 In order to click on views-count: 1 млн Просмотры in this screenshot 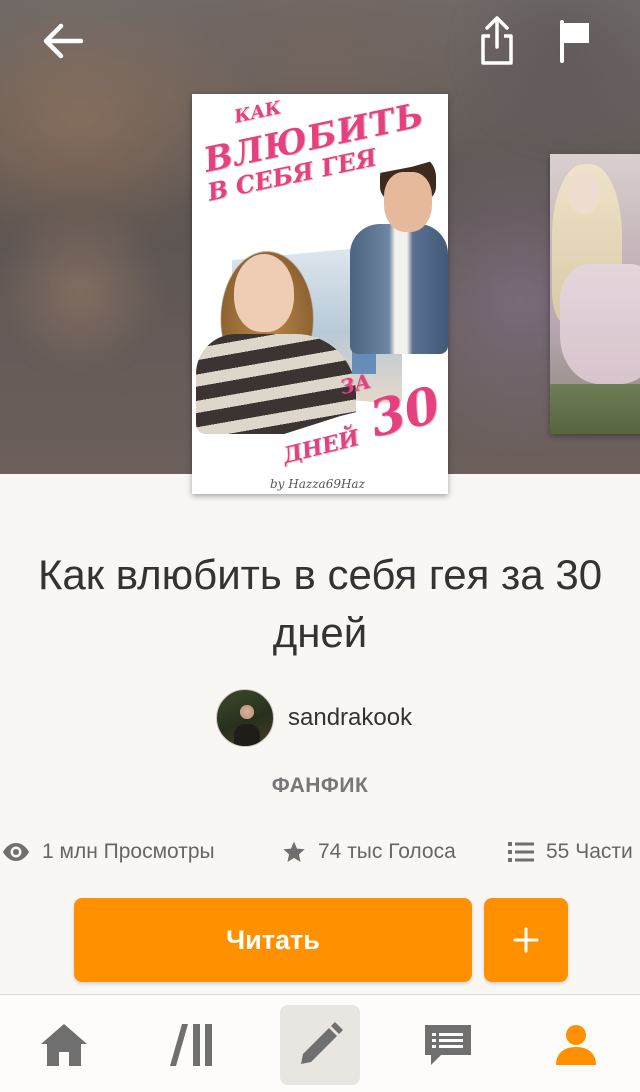, I will do `click(128, 851)`.